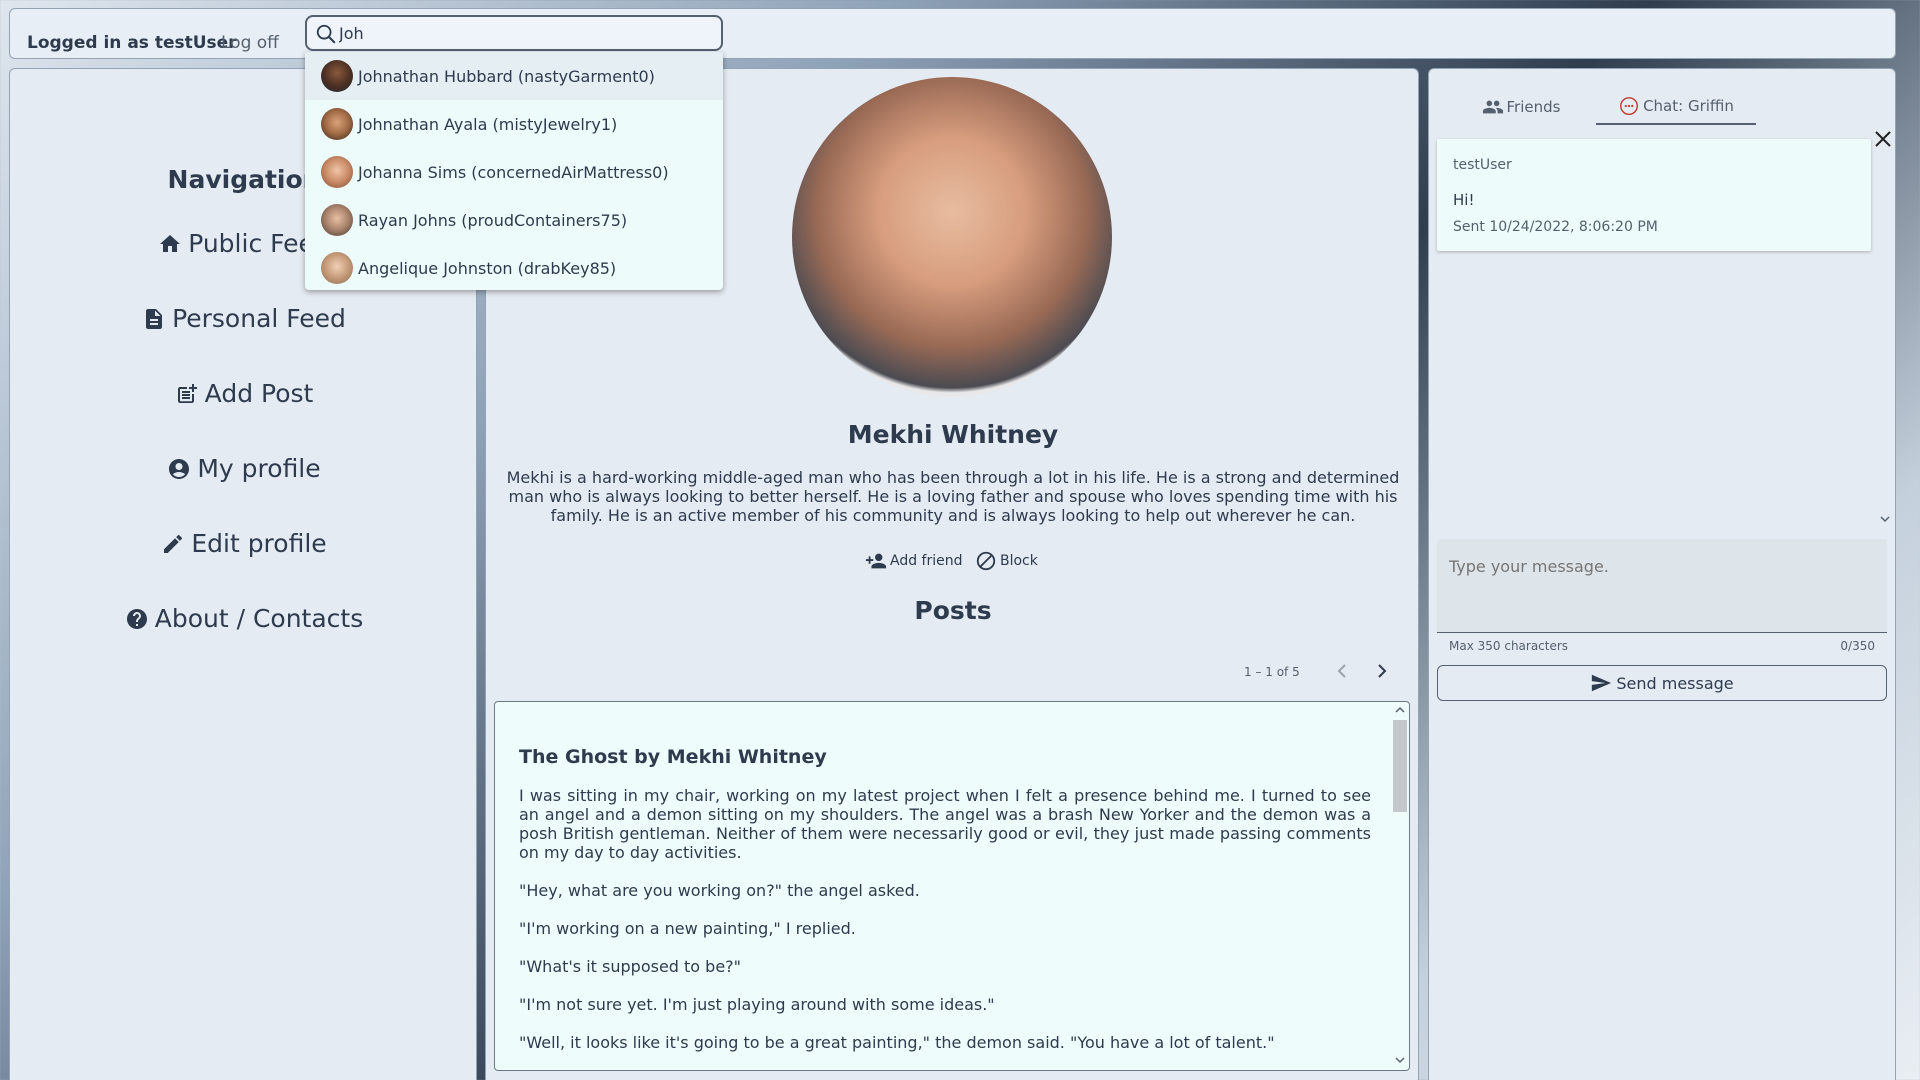 This screenshot has height=1080, width=1920. Describe the element at coordinates (1654, 195) in the screenshot. I see `chat-message: testUser Hi! Sent 10/24/2022, 8:06:20 PM` at that location.